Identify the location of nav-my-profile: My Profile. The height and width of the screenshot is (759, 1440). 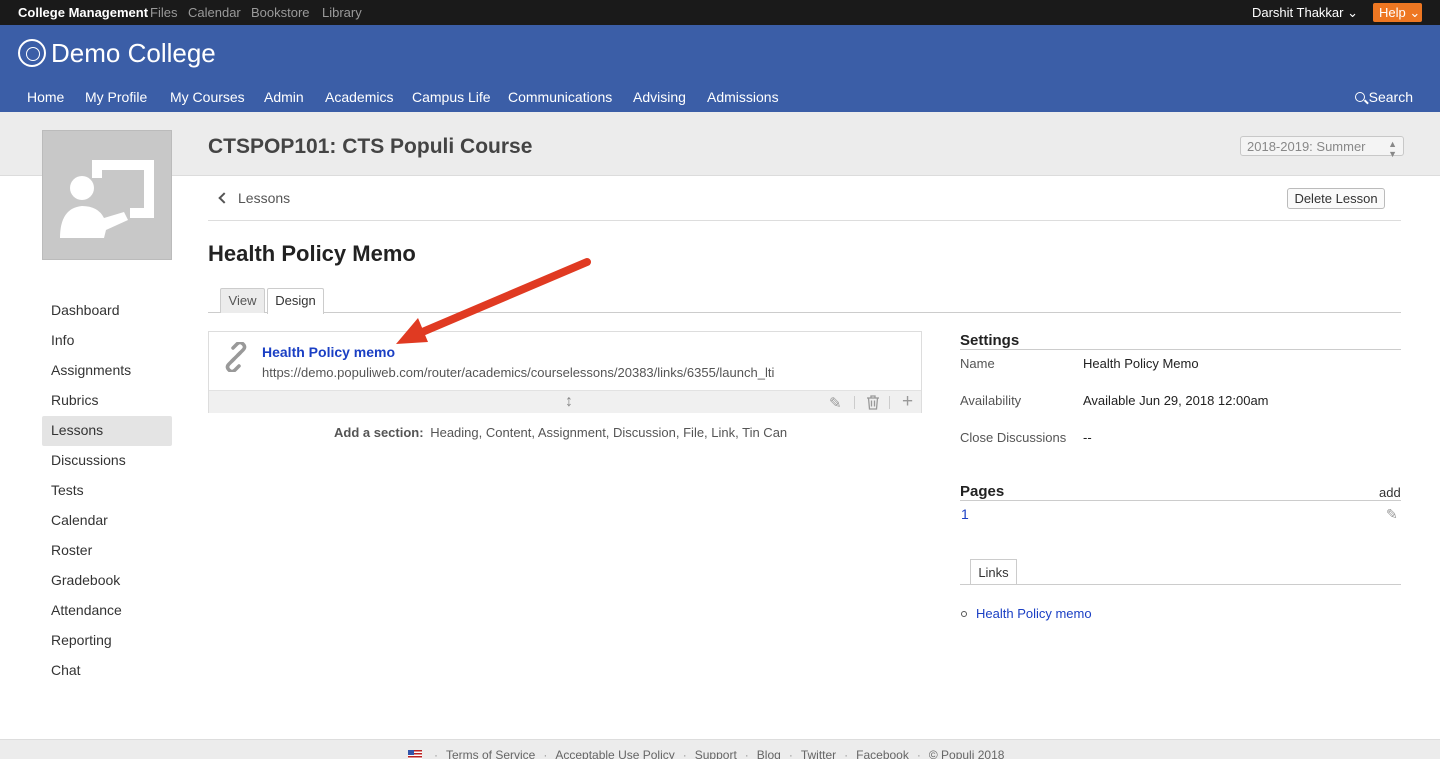
(116, 97).